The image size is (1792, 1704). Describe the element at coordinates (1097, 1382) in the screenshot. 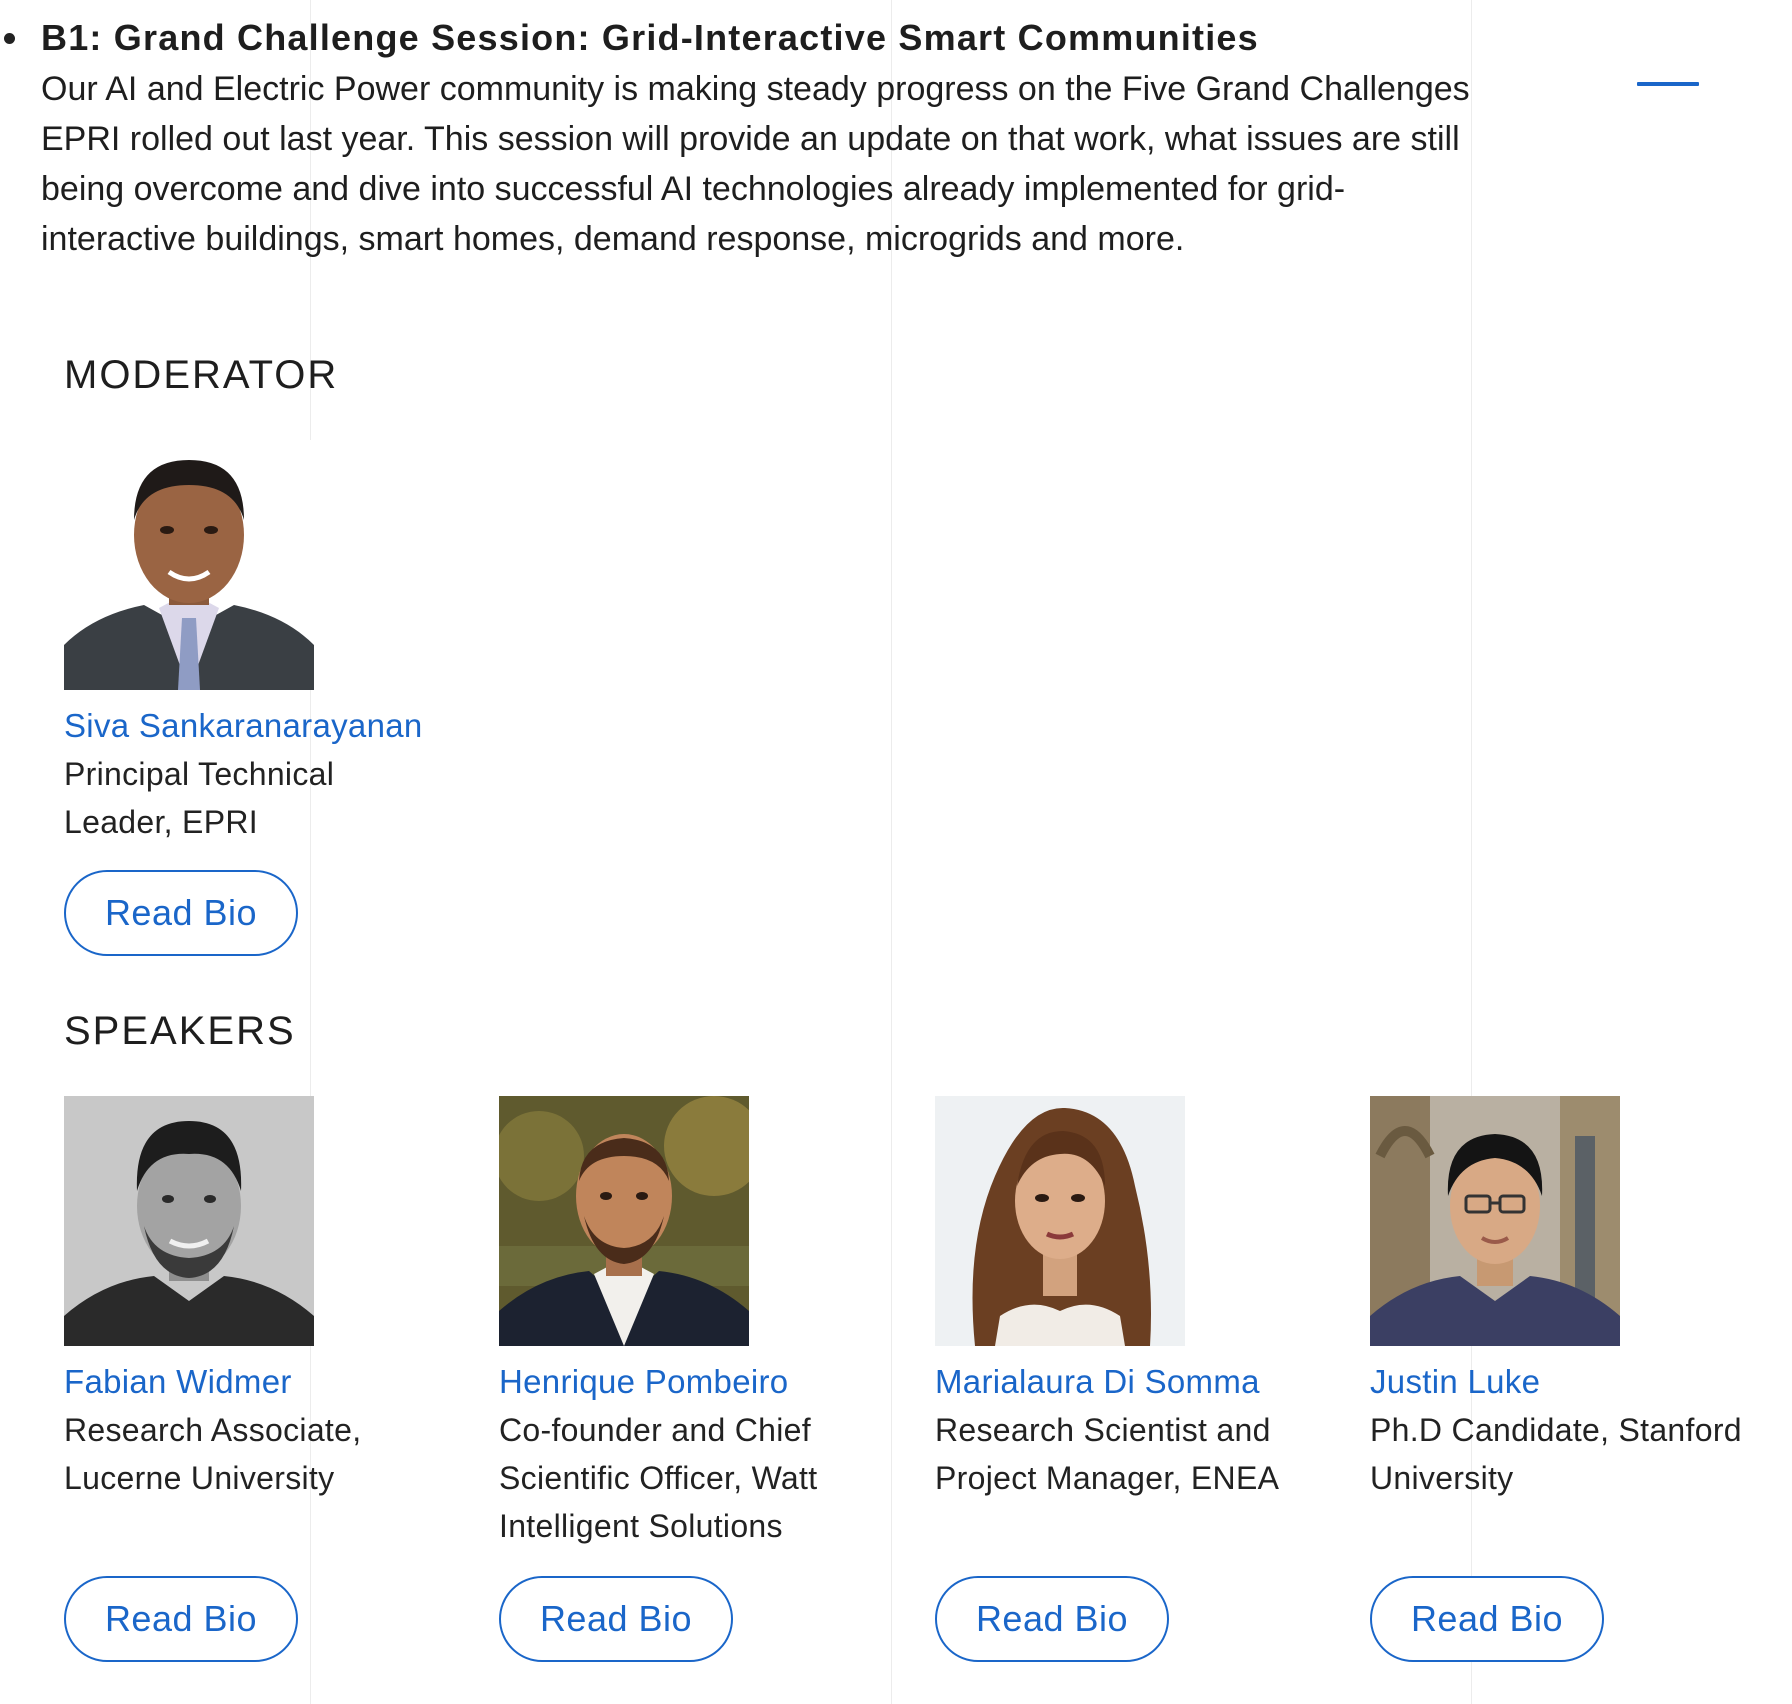

I see `speaker-name-link: Marialaura Di Somma` at that location.